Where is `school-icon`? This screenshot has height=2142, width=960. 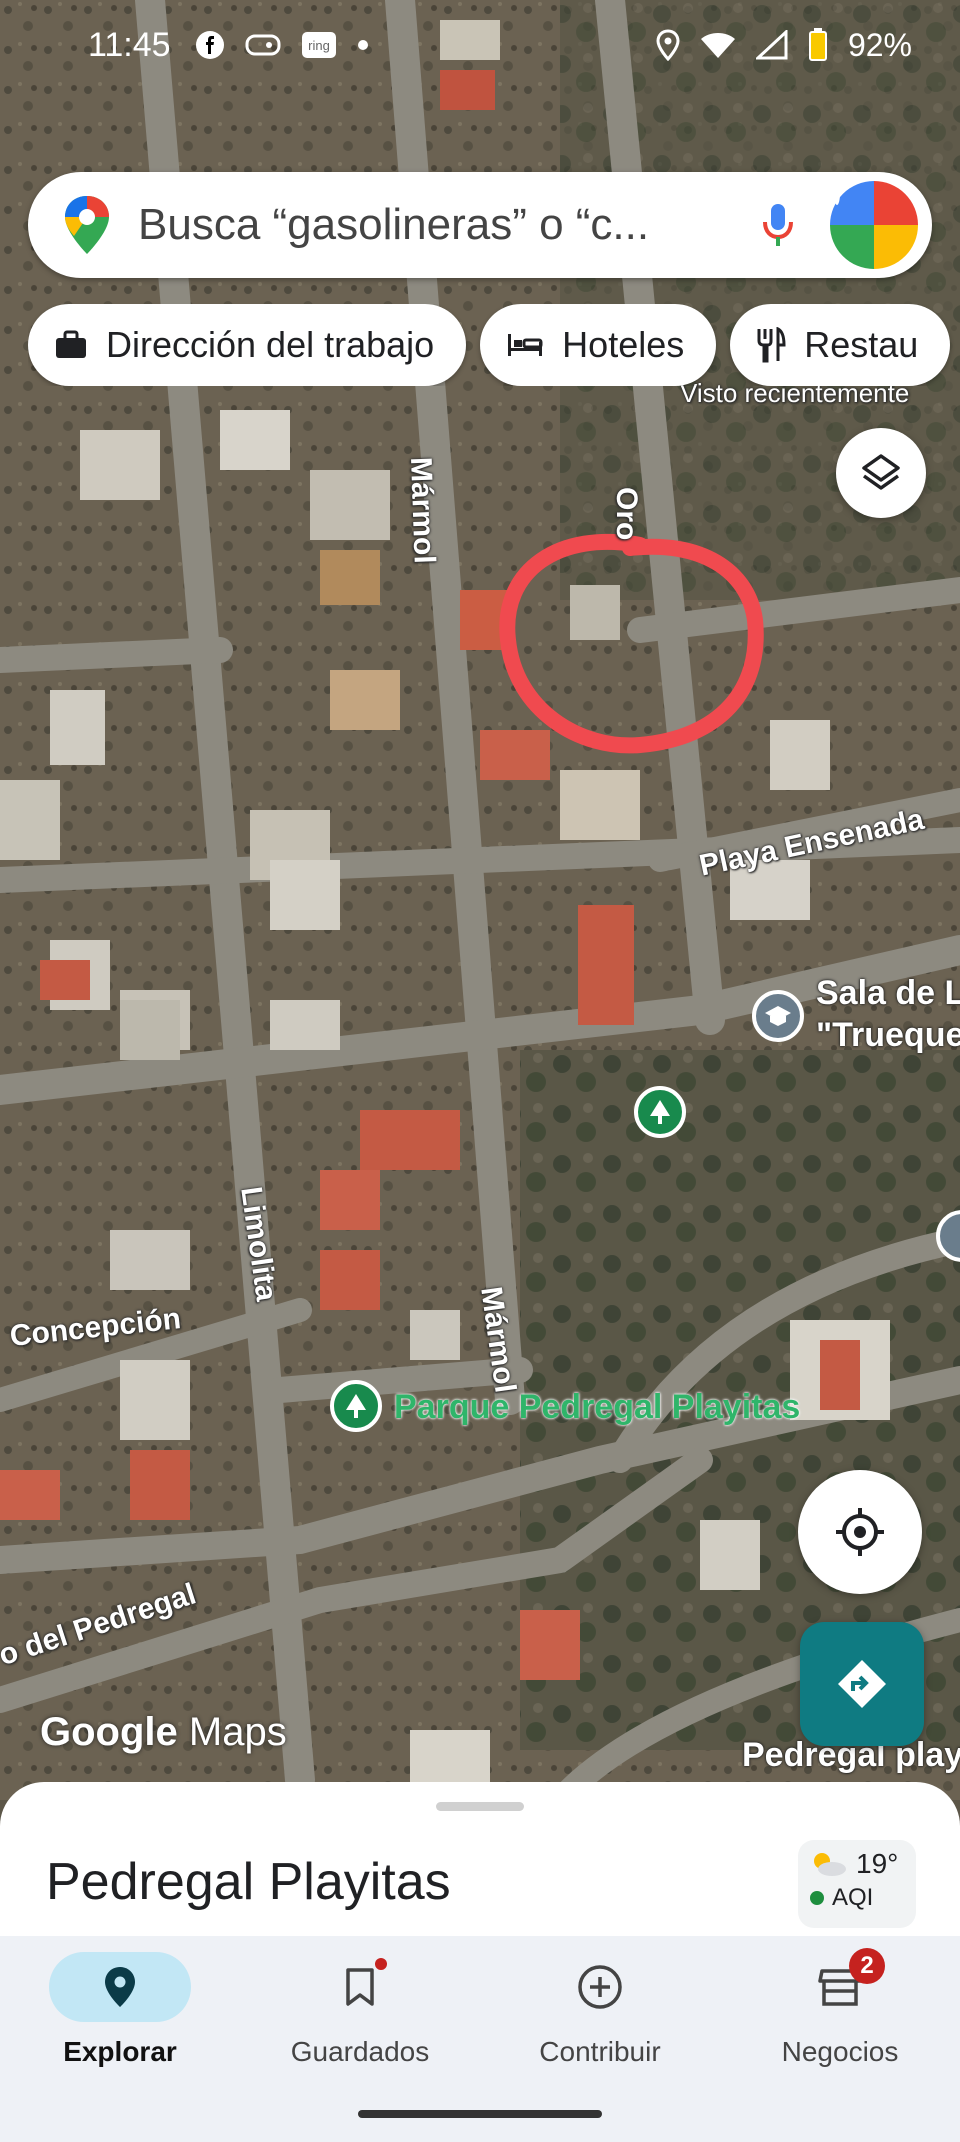
school-icon is located at coordinates (778, 1016).